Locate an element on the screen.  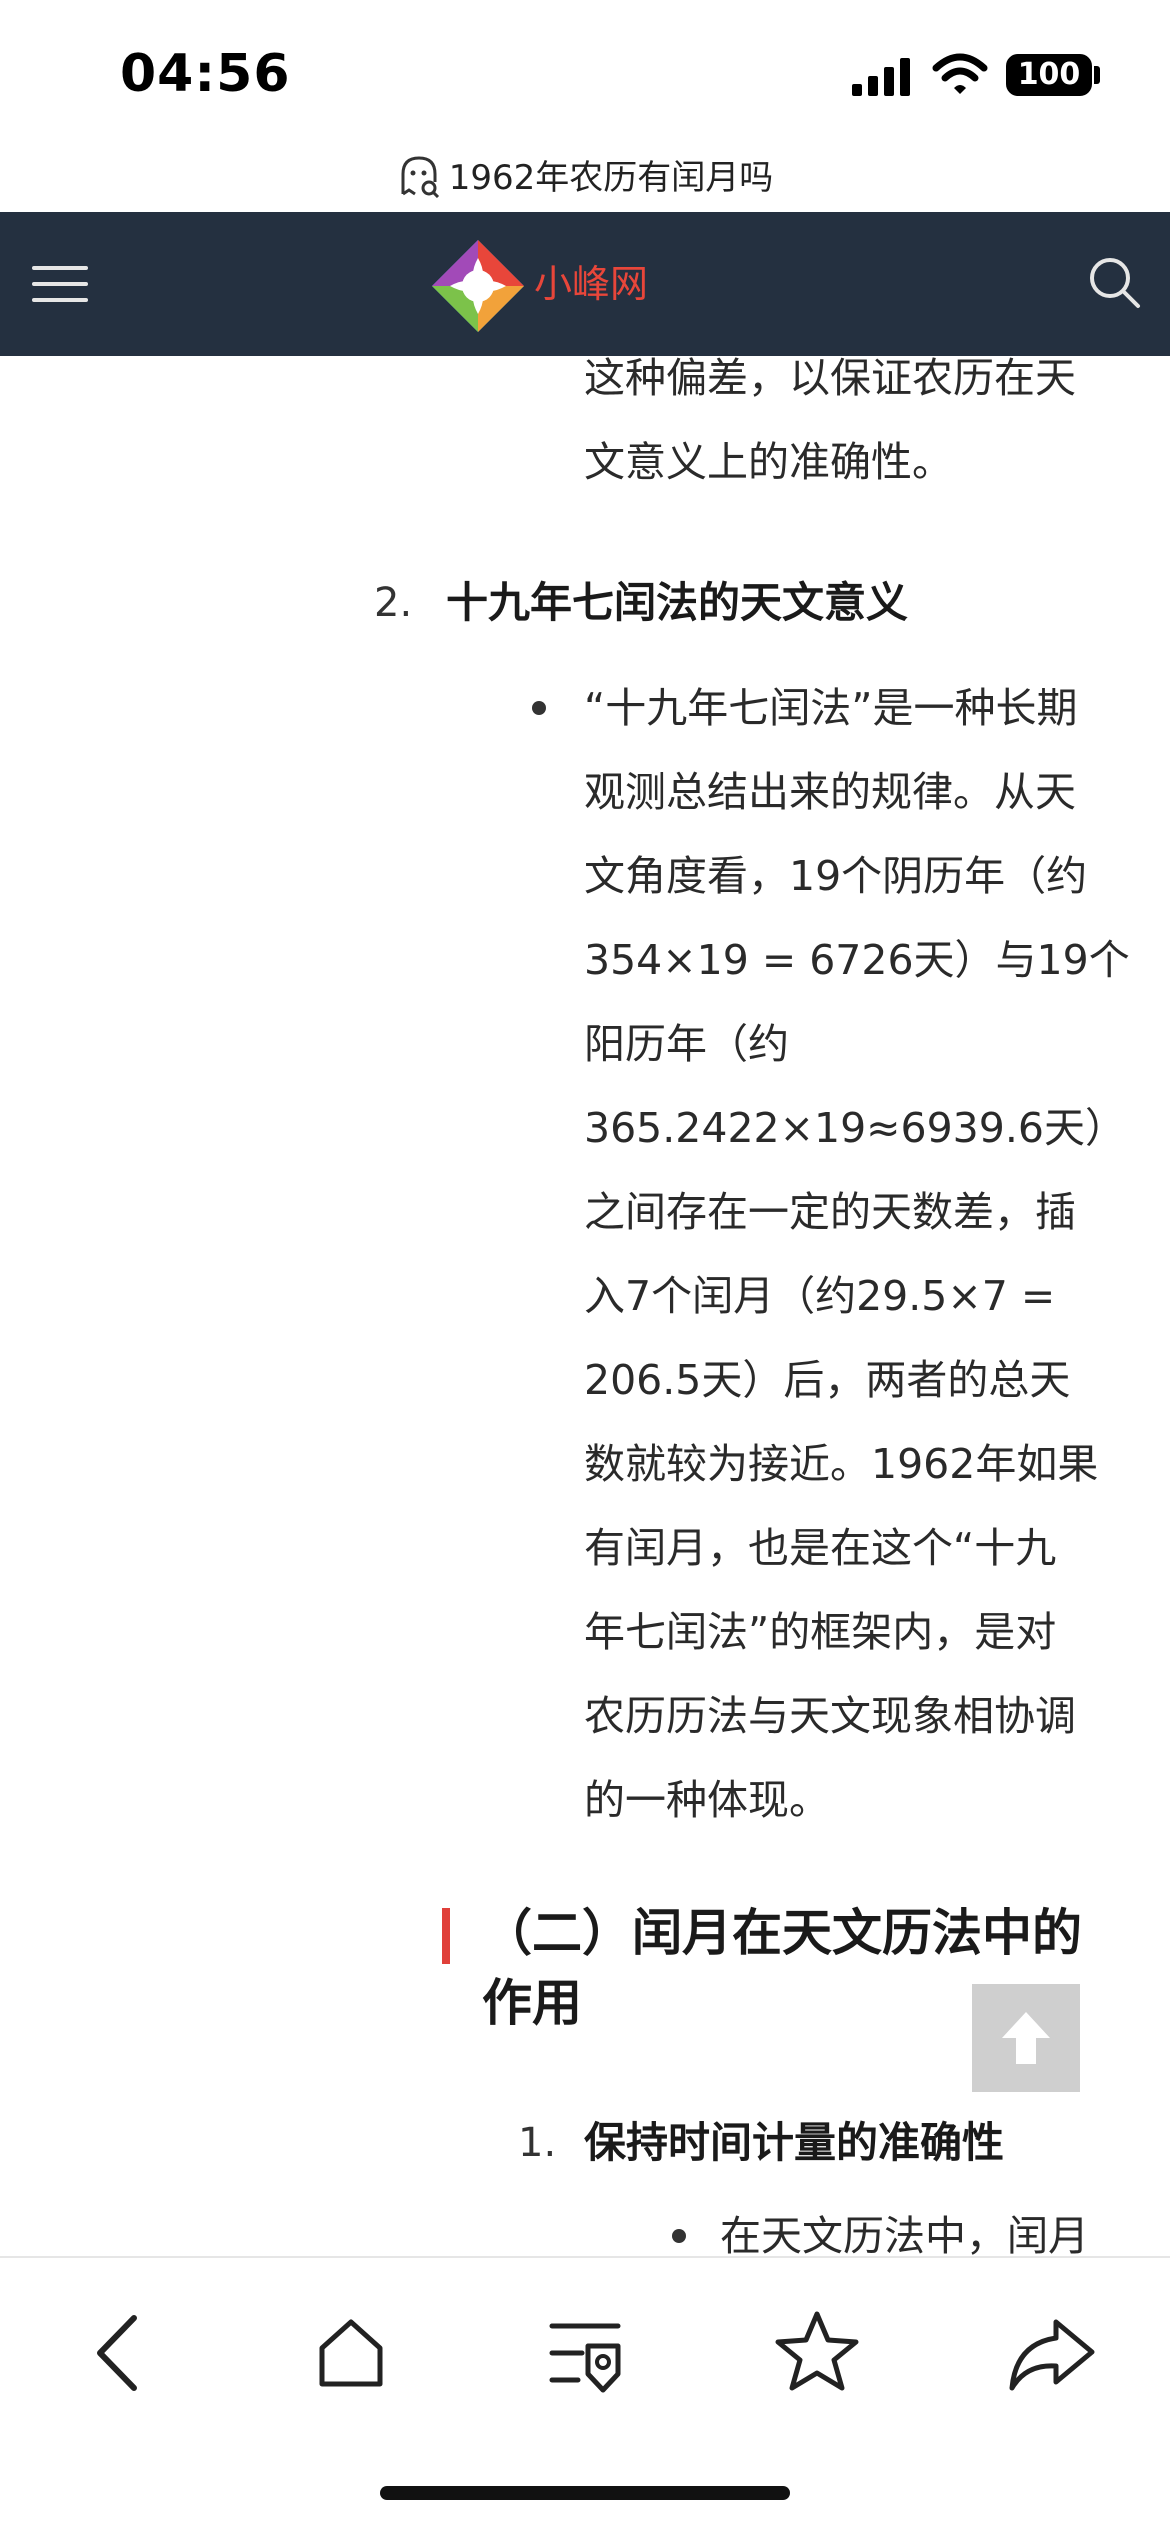
battery-indicator: 100 is located at coordinates (1049, 75).